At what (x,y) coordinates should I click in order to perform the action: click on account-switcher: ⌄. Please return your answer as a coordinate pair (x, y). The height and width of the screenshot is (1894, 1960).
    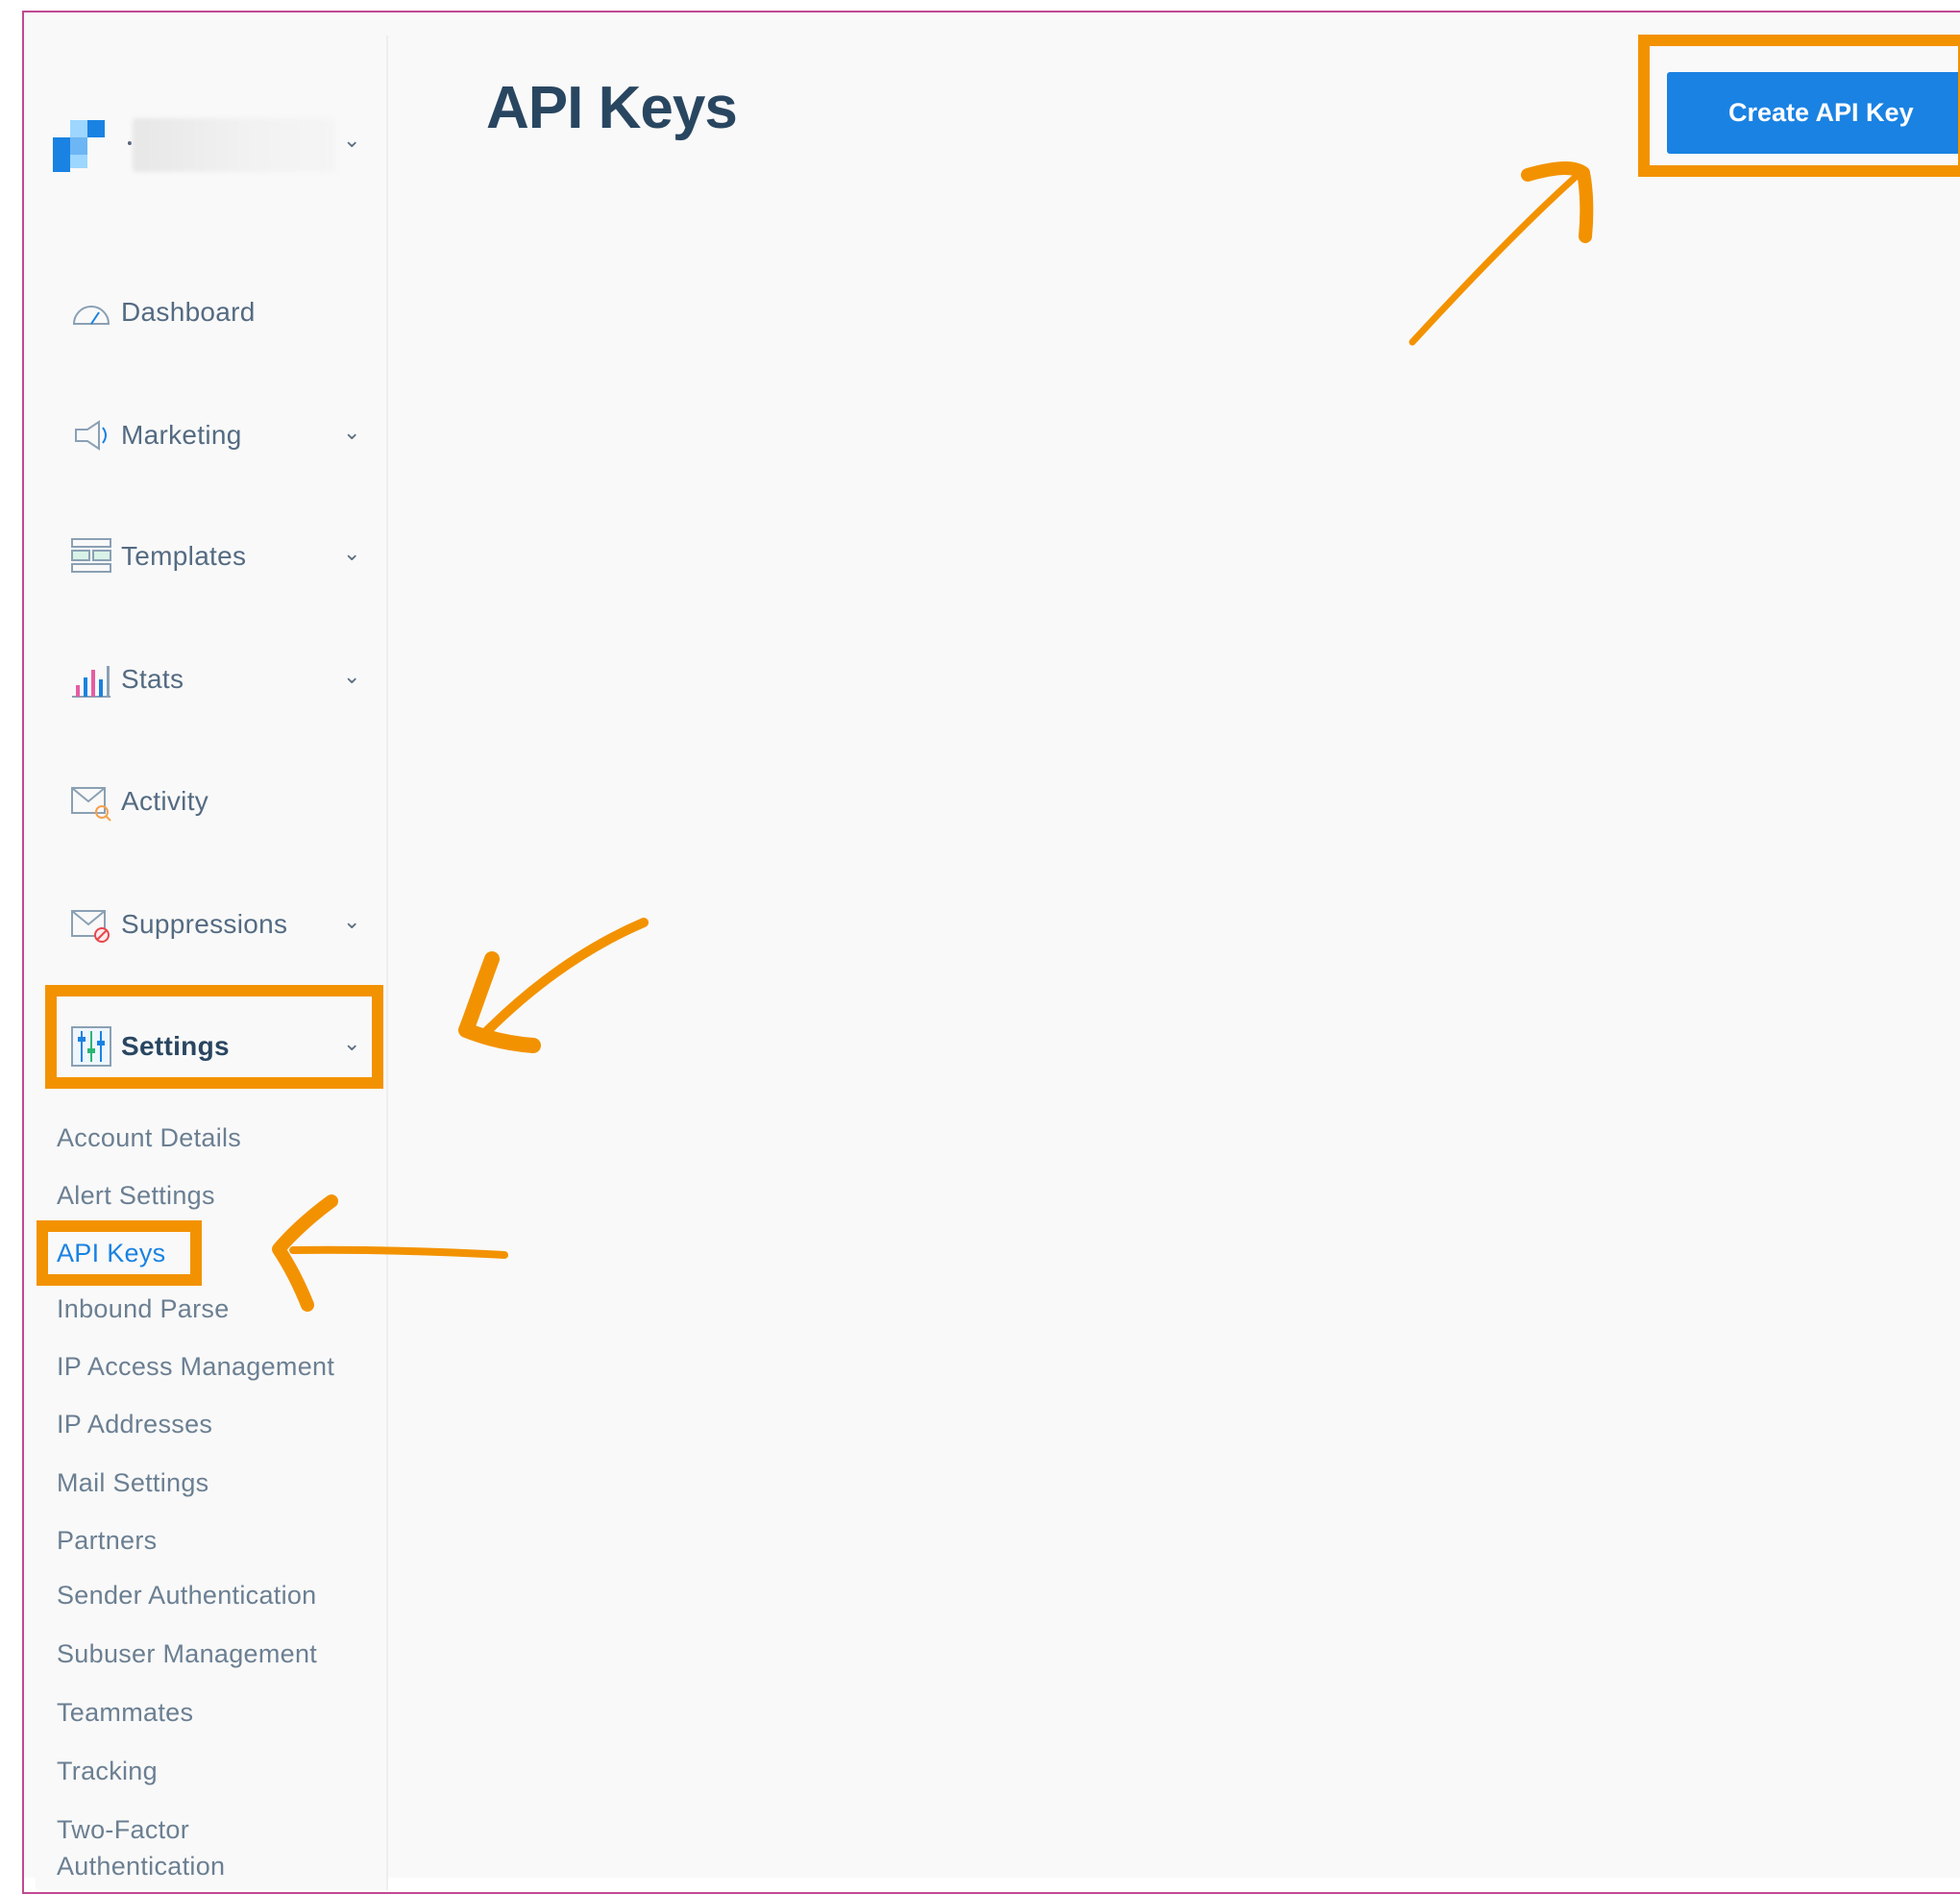
    Looking at the image, I should click on (198, 136).